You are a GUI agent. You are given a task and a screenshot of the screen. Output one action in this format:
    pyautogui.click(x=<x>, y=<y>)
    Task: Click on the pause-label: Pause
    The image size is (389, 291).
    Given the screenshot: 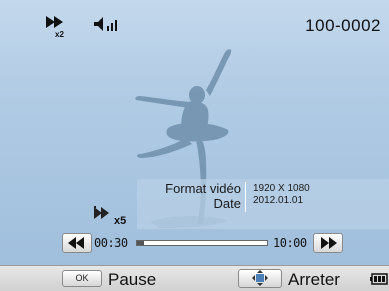 What is the action you would take?
    pyautogui.click(x=132, y=280)
    